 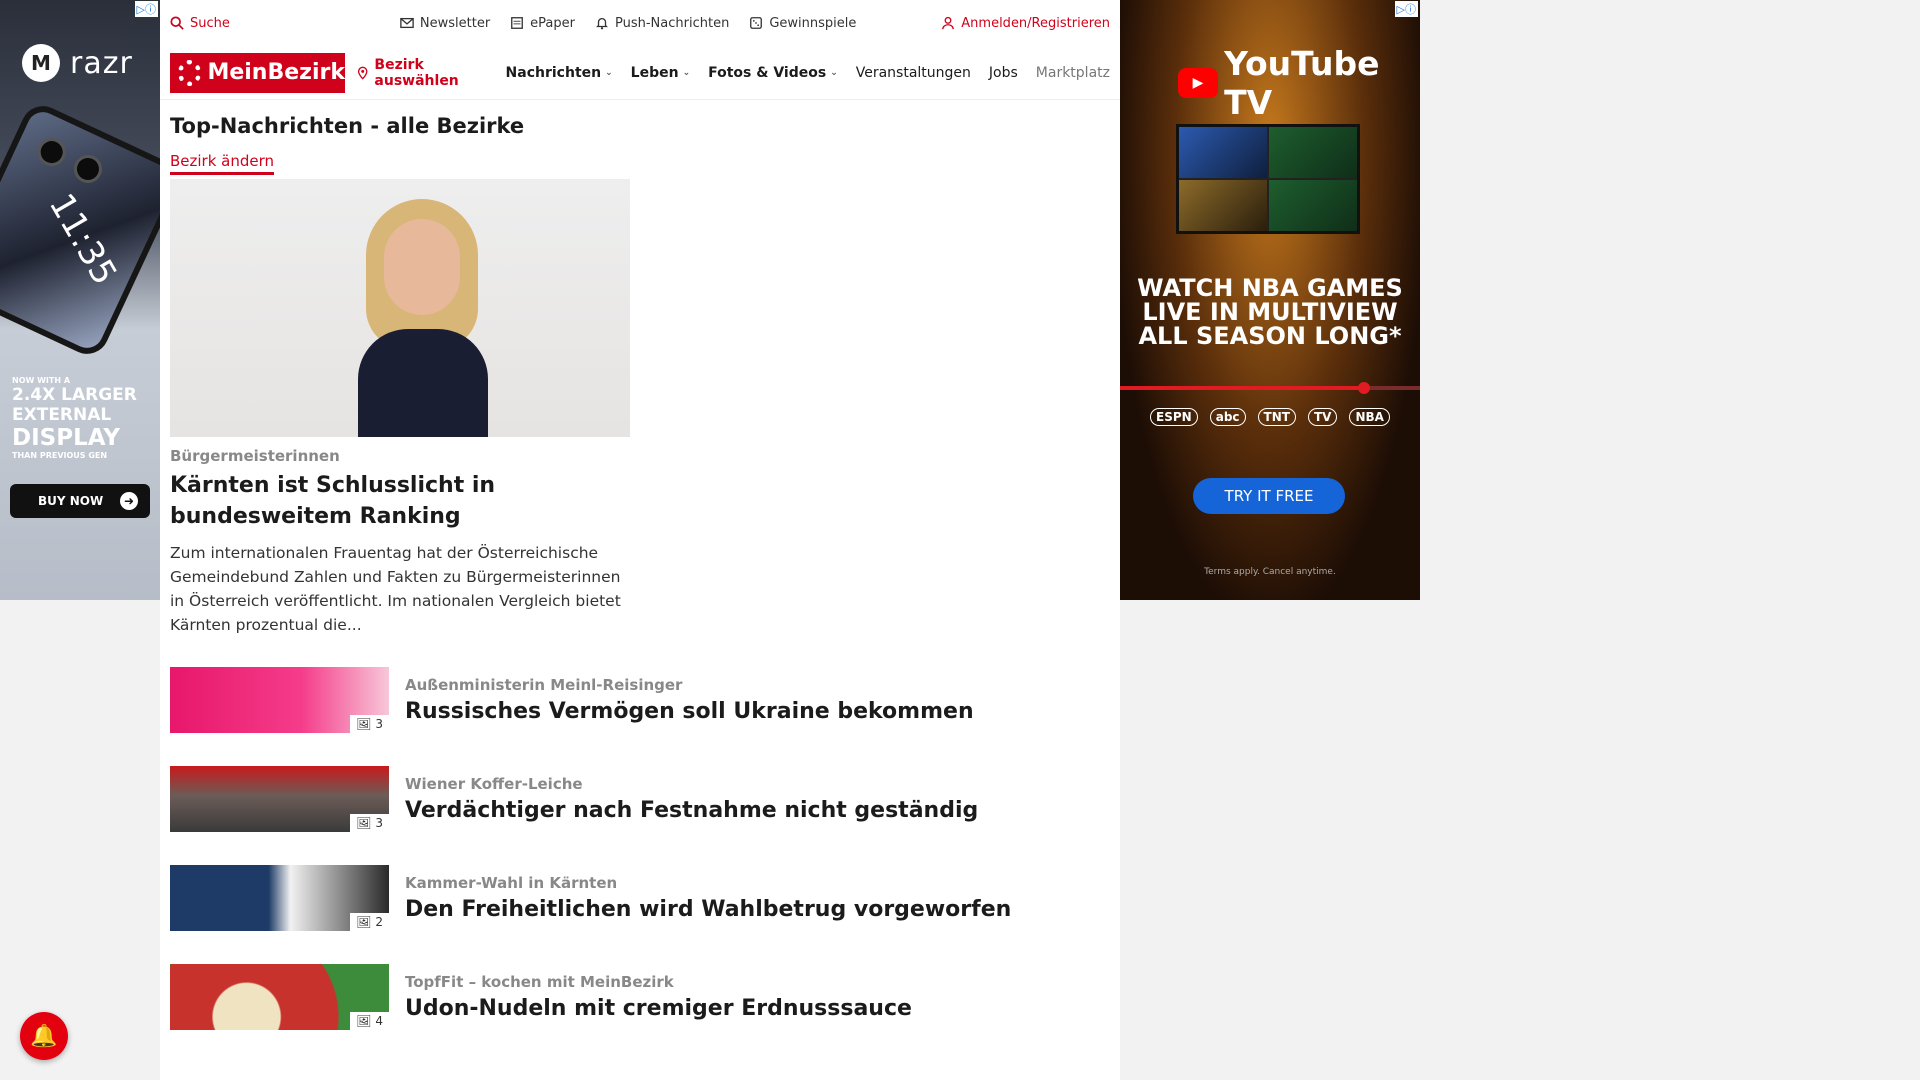 What do you see at coordinates (494, 784) in the screenshot?
I see `article-kicker: Wiener Koffer-Leiche` at bounding box center [494, 784].